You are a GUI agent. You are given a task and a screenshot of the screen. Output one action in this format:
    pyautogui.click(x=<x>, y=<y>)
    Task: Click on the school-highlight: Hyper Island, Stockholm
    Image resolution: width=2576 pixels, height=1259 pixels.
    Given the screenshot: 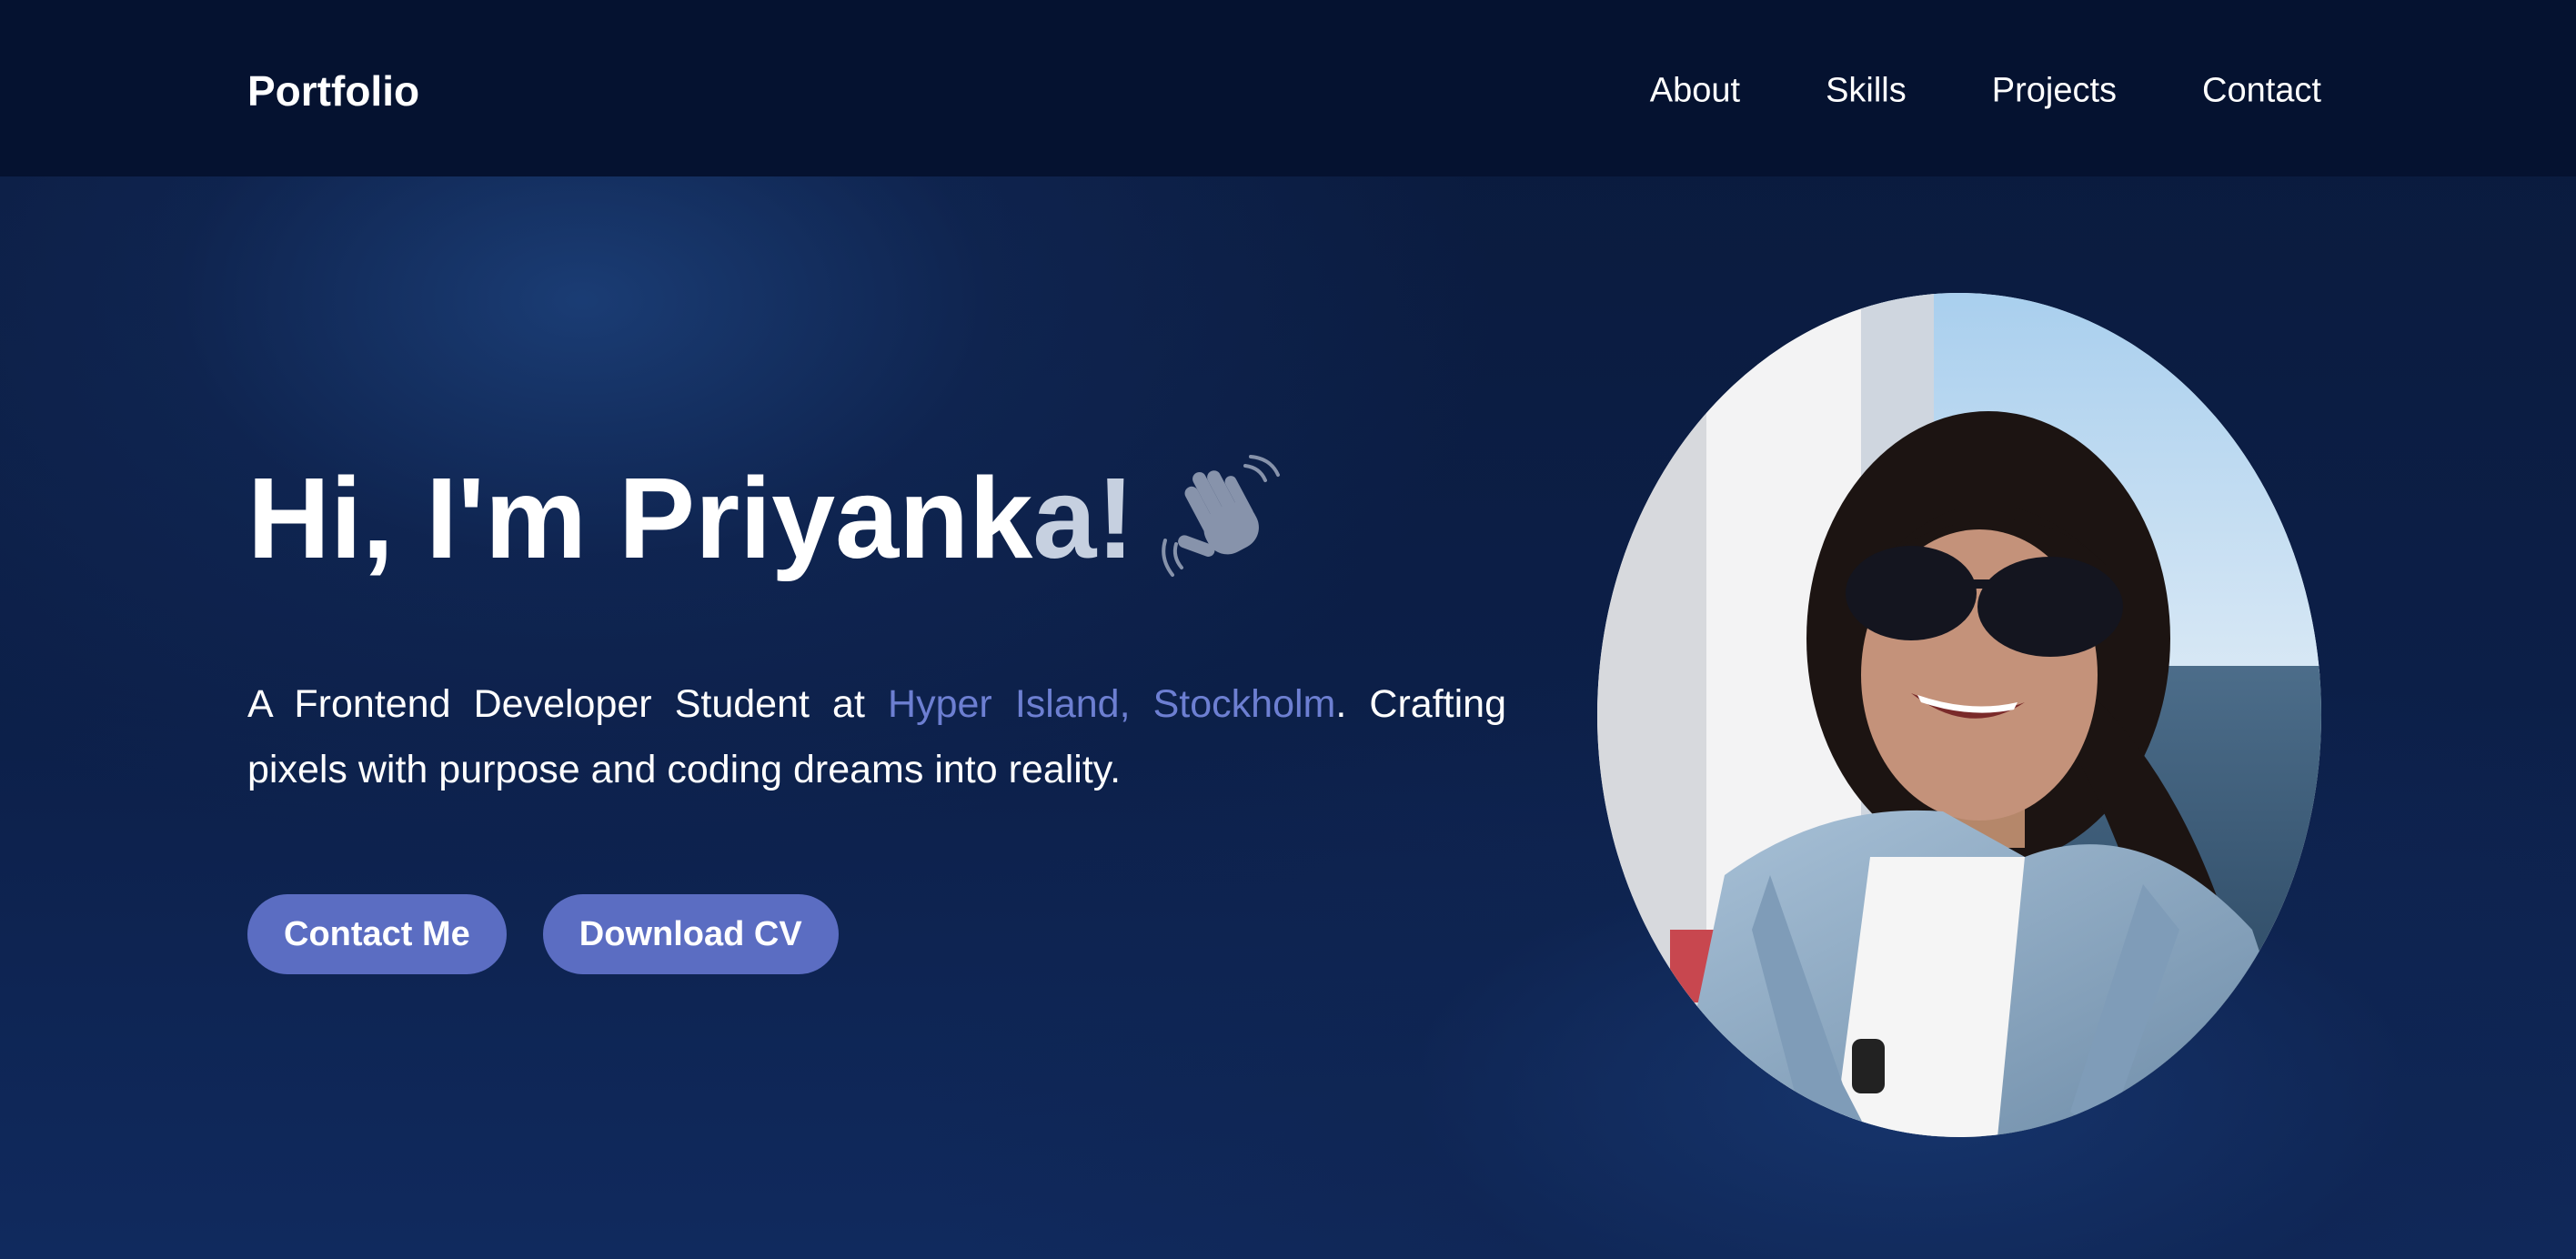 What is the action you would take?
    pyautogui.click(x=1112, y=704)
    